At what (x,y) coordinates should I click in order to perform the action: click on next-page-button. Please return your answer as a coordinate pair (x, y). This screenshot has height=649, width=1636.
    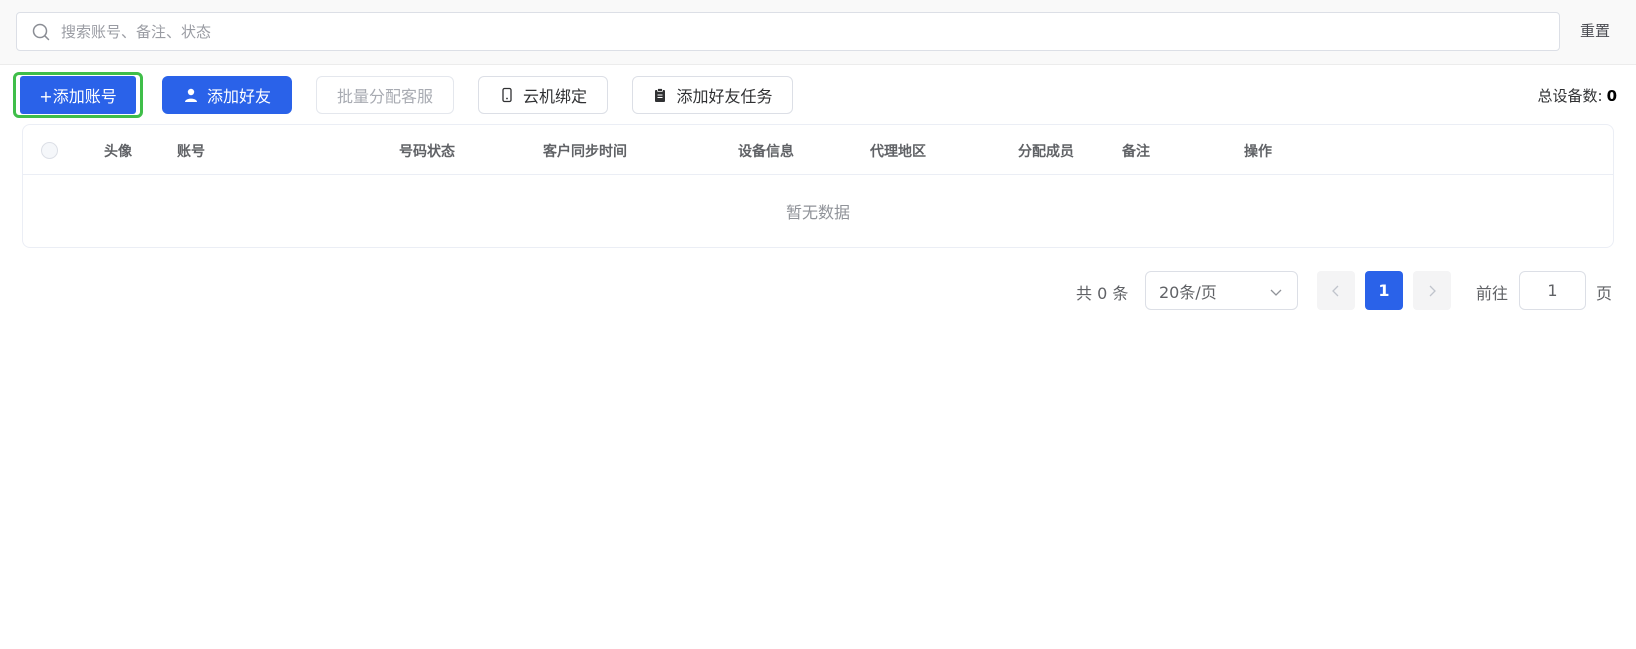
    Looking at the image, I should click on (1432, 290).